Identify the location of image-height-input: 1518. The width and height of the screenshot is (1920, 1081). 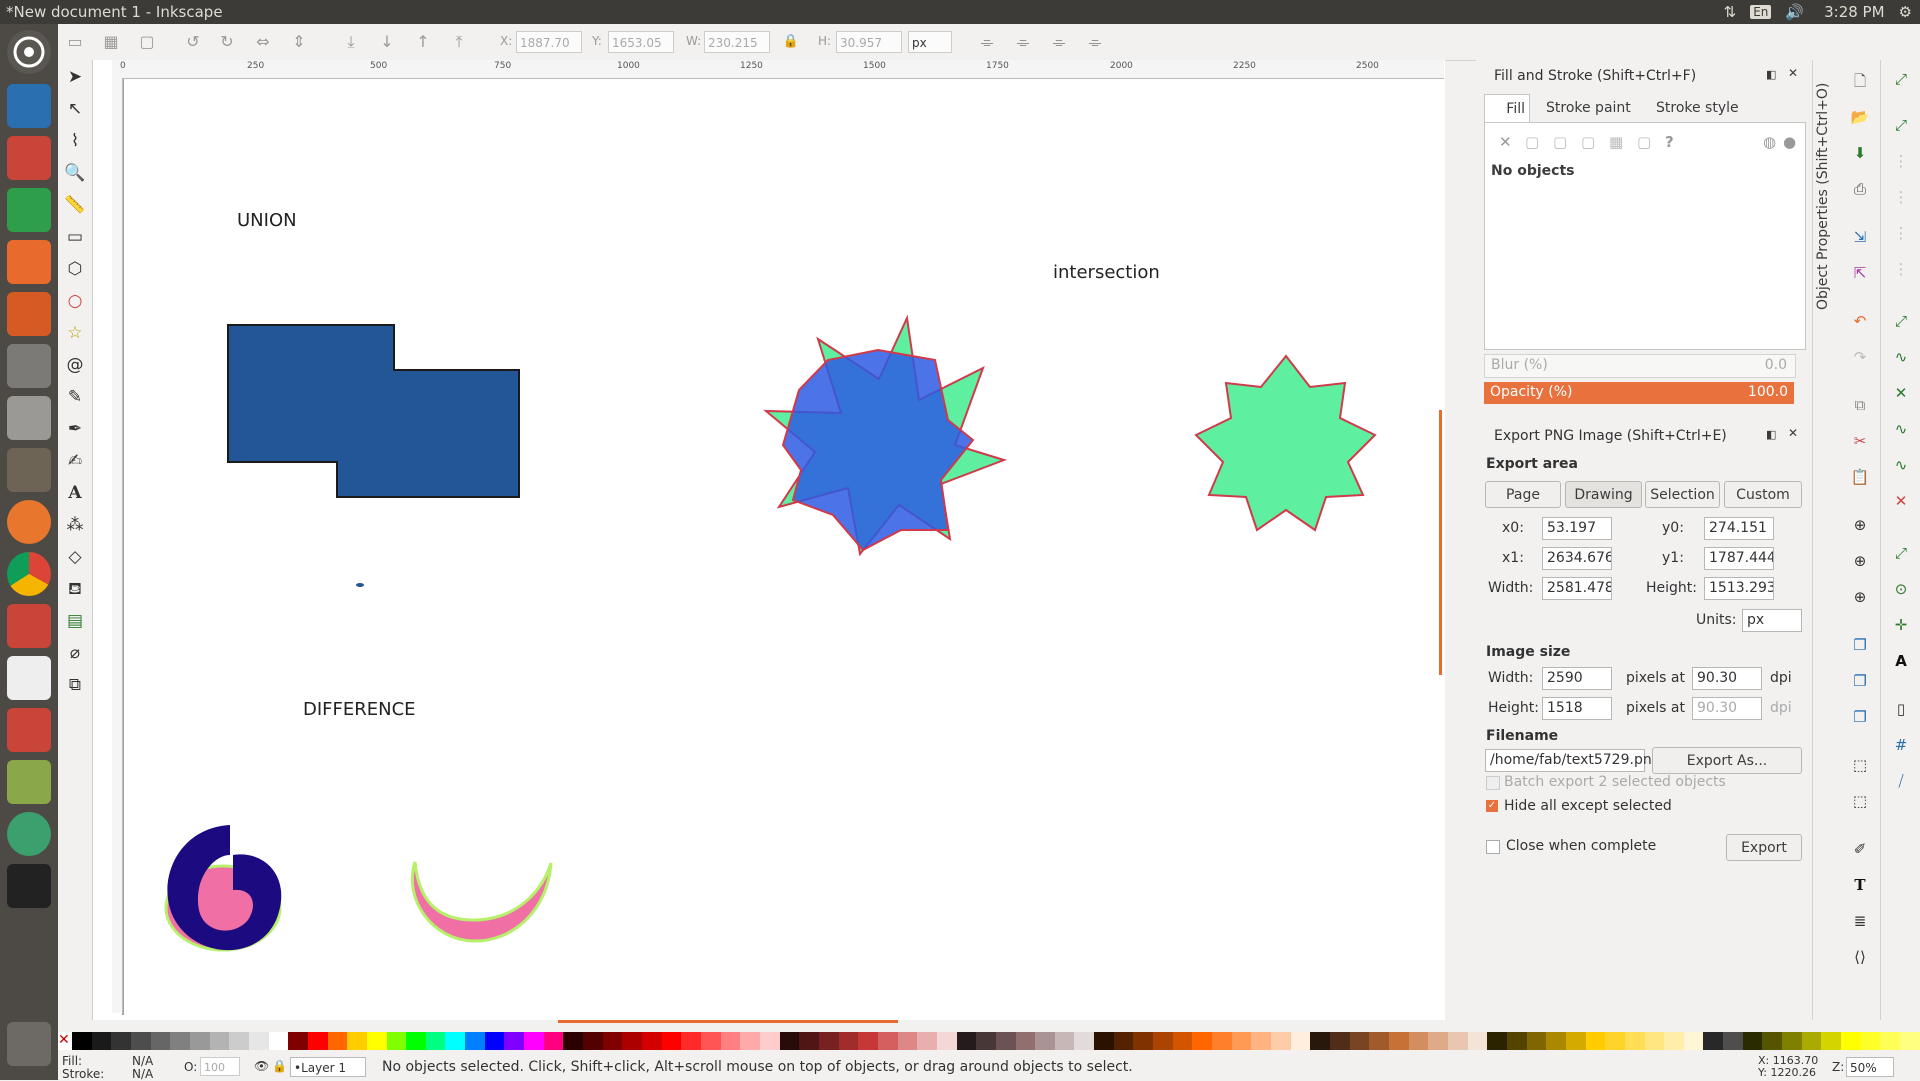
(1577, 708).